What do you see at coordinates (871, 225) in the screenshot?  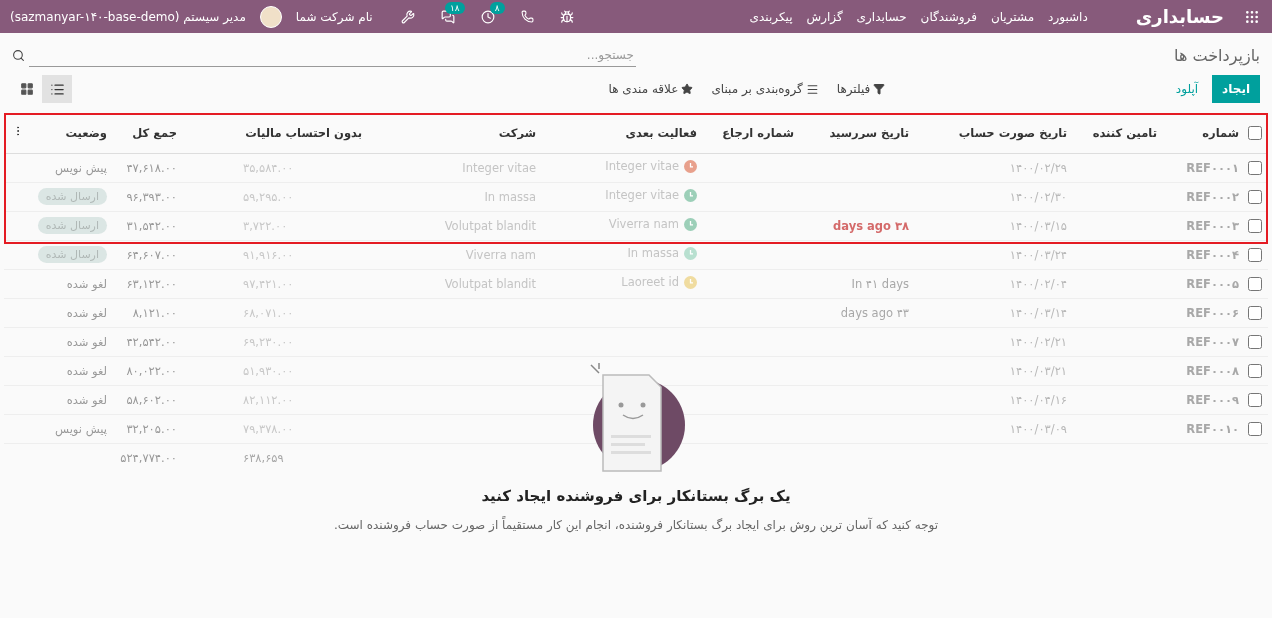 I see `table-cell: days ago ۳۸` at bounding box center [871, 225].